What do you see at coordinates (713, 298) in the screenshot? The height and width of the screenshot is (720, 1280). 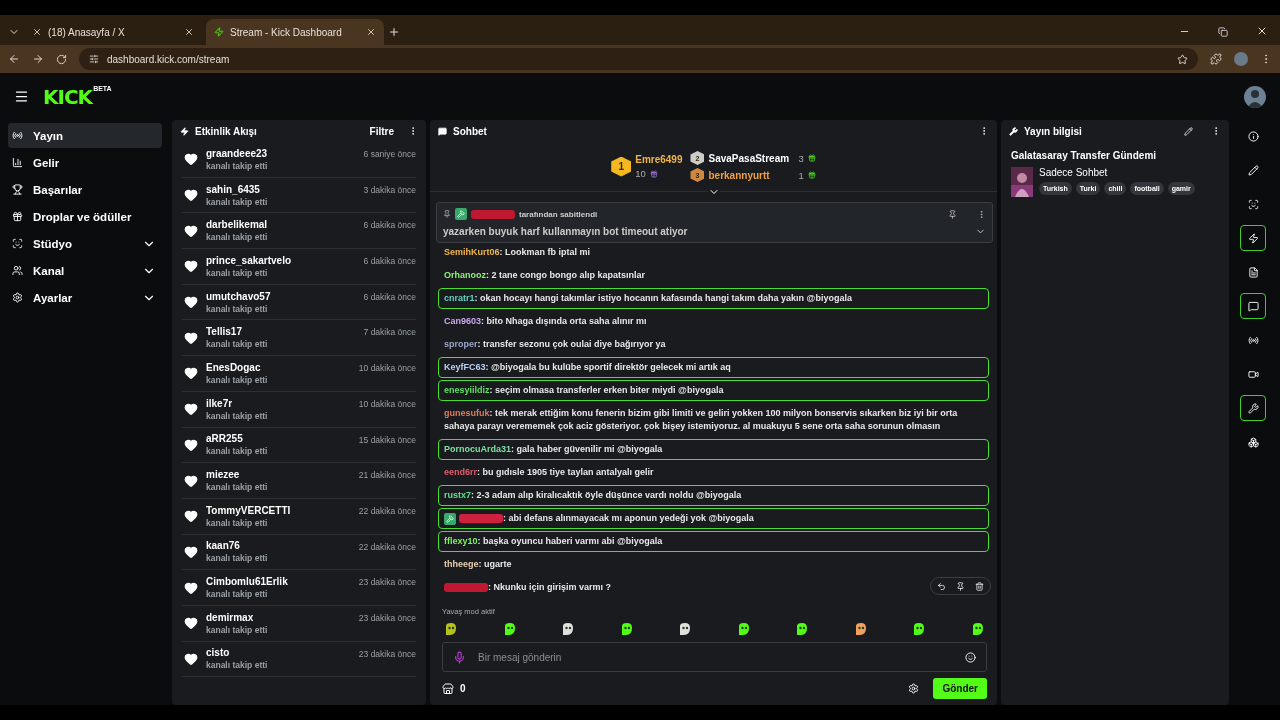 I see `chat-message: cnratr1: okan hocayı hangi takımlar istiyo hocanın kafasında hangi takım daha yakın @biyogala` at bounding box center [713, 298].